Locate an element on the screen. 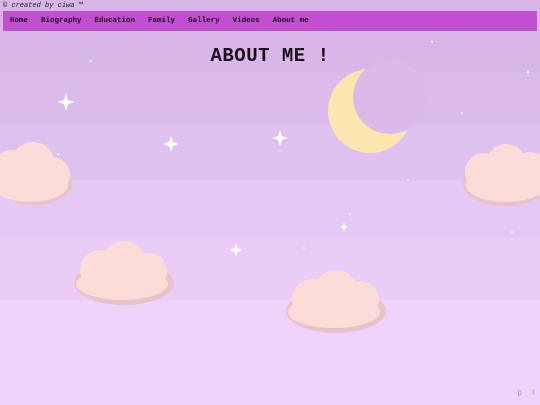  copyright-symbol: © is located at coordinates (5, 6).